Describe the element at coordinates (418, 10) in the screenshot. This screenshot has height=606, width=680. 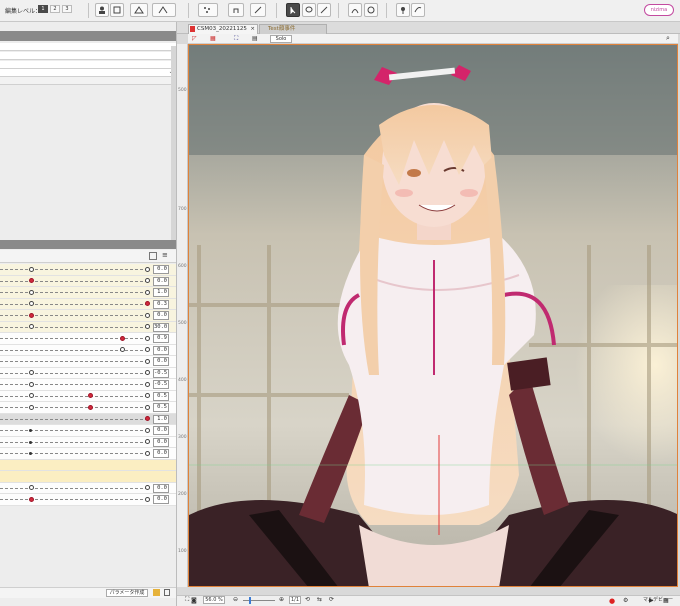
I see `connect-icon` at that location.